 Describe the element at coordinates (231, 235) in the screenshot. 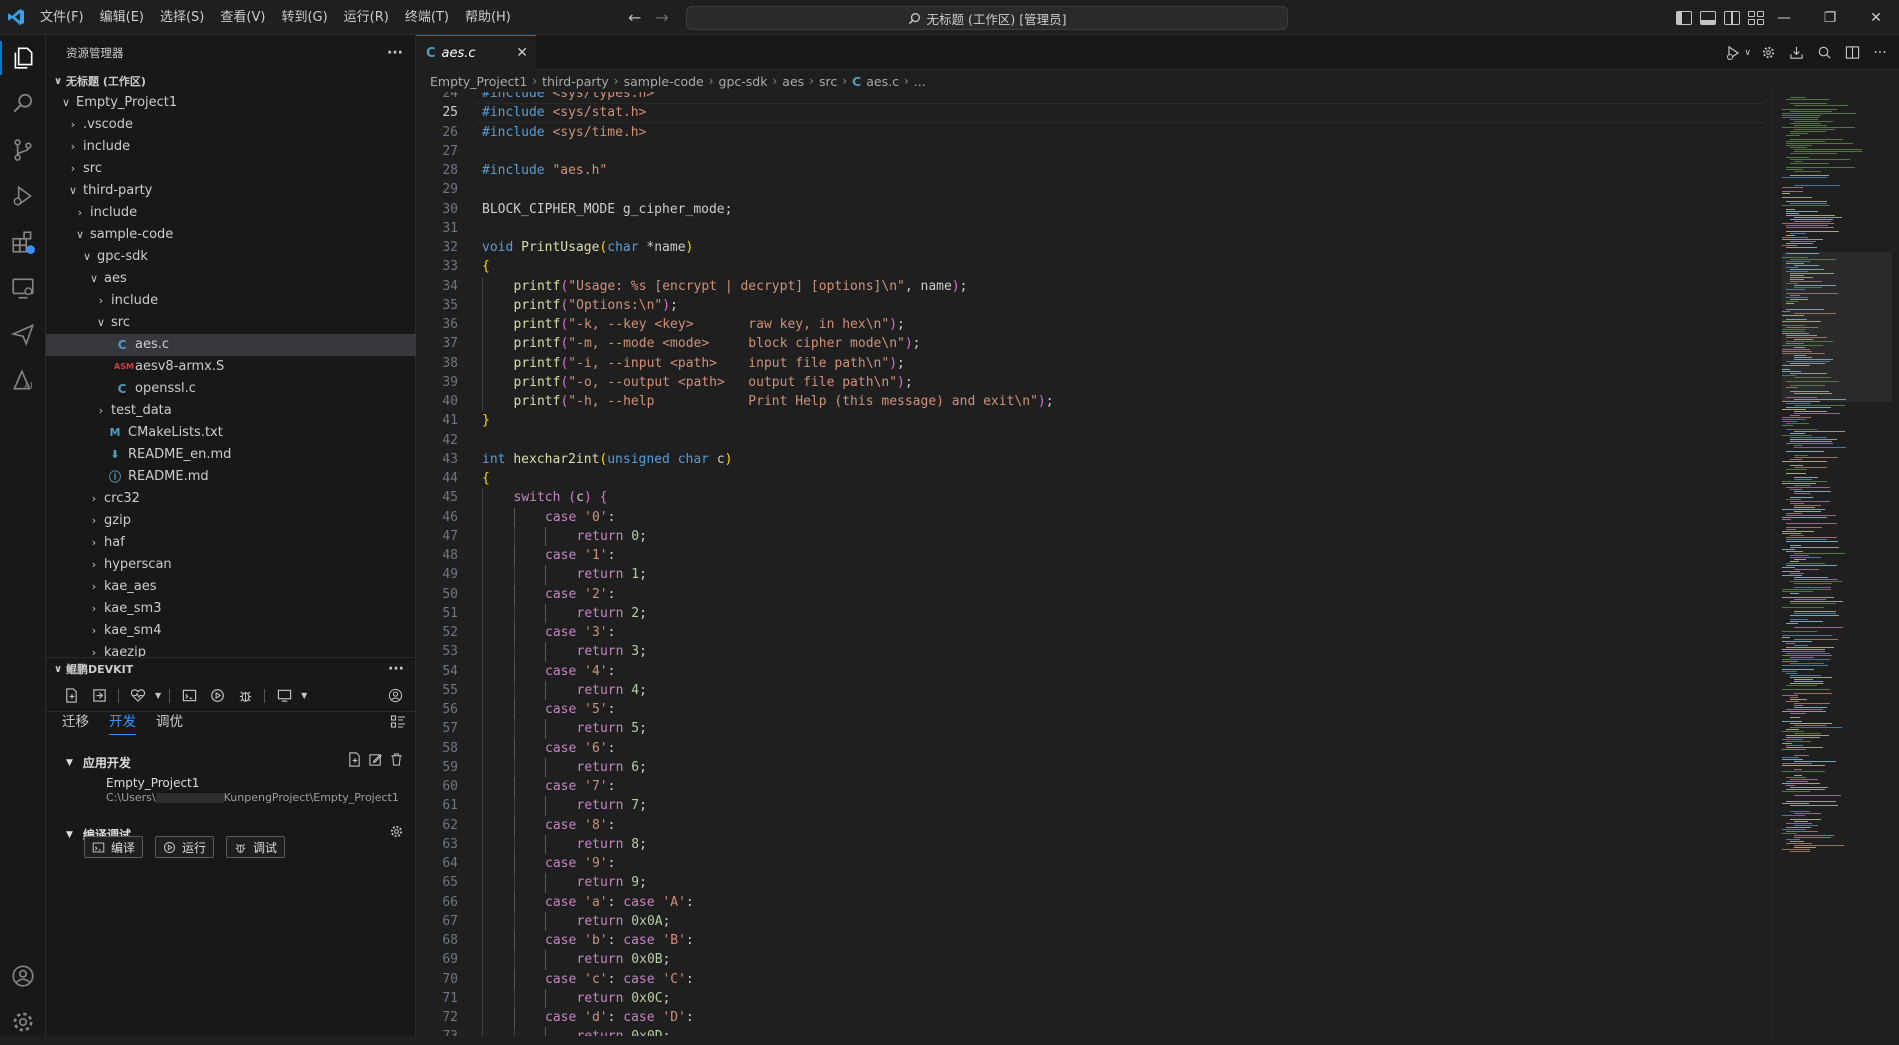

I see `tree-folder: ∨ sample-code` at that location.